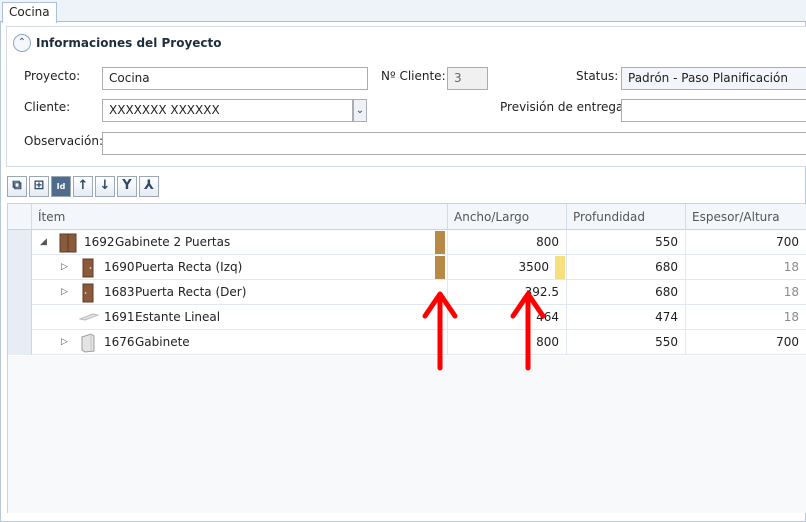 The image size is (806, 522). What do you see at coordinates (454, 143) in the screenshot?
I see `observacion-input` at bounding box center [454, 143].